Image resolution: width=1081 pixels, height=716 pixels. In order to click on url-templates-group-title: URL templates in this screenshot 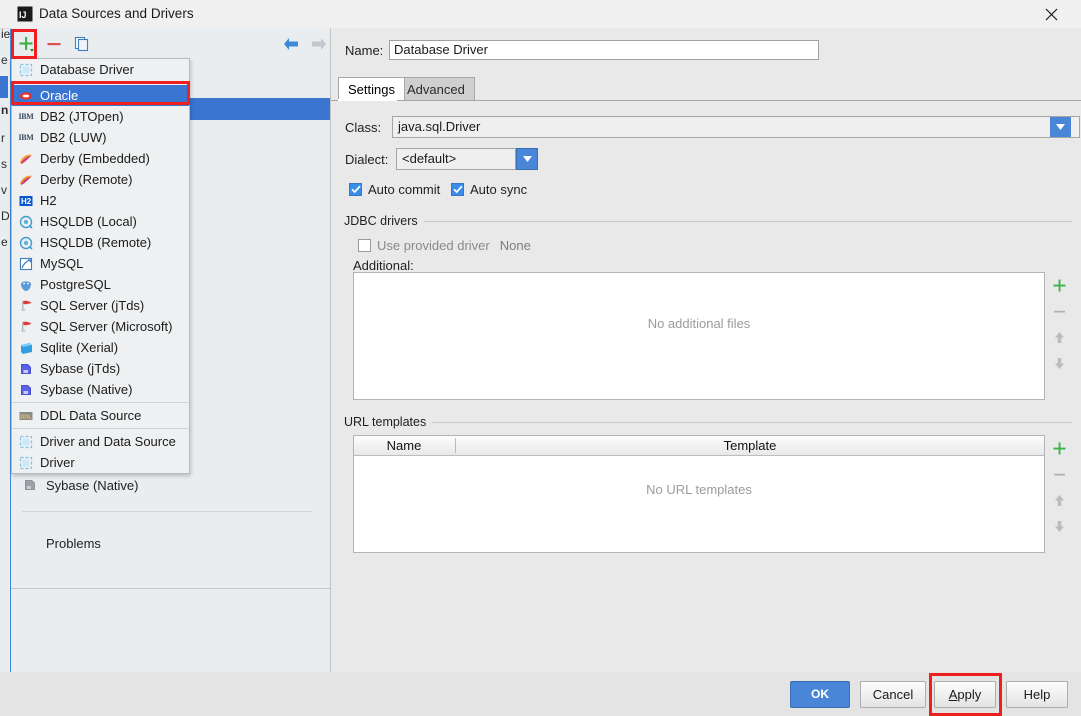, I will do `click(388, 422)`.